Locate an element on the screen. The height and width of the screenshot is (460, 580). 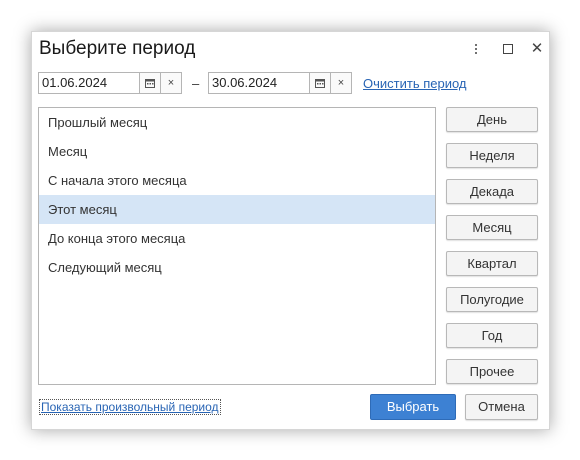
list-item: Прошлый месяц is located at coordinates (237, 122).